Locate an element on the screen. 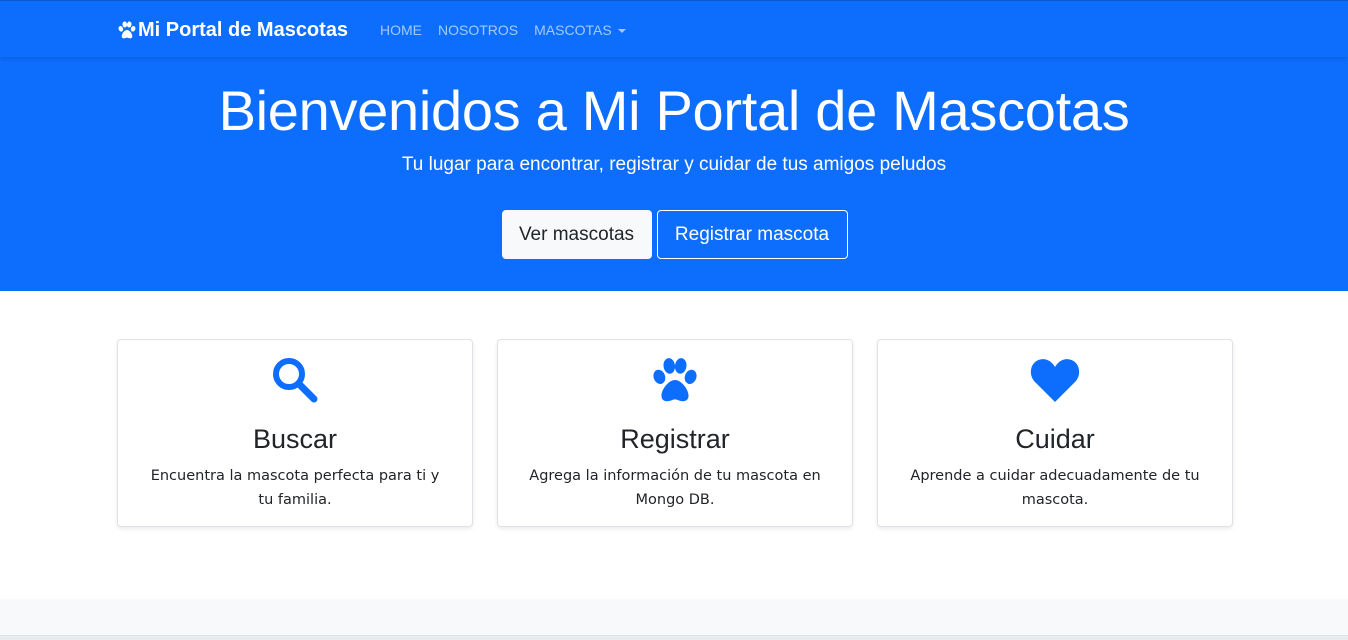 The image size is (1348, 640). brand-link: Mi Portal de Mascotas is located at coordinates (232, 30).